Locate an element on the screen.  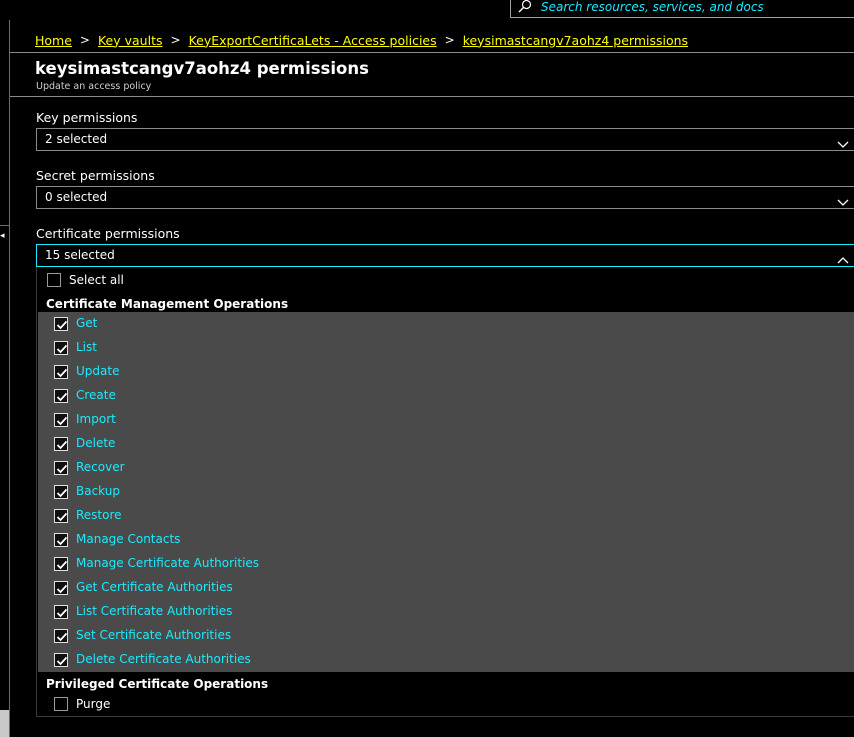
breadcrumb-key-vaults: Key vaults is located at coordinates (130, 40).